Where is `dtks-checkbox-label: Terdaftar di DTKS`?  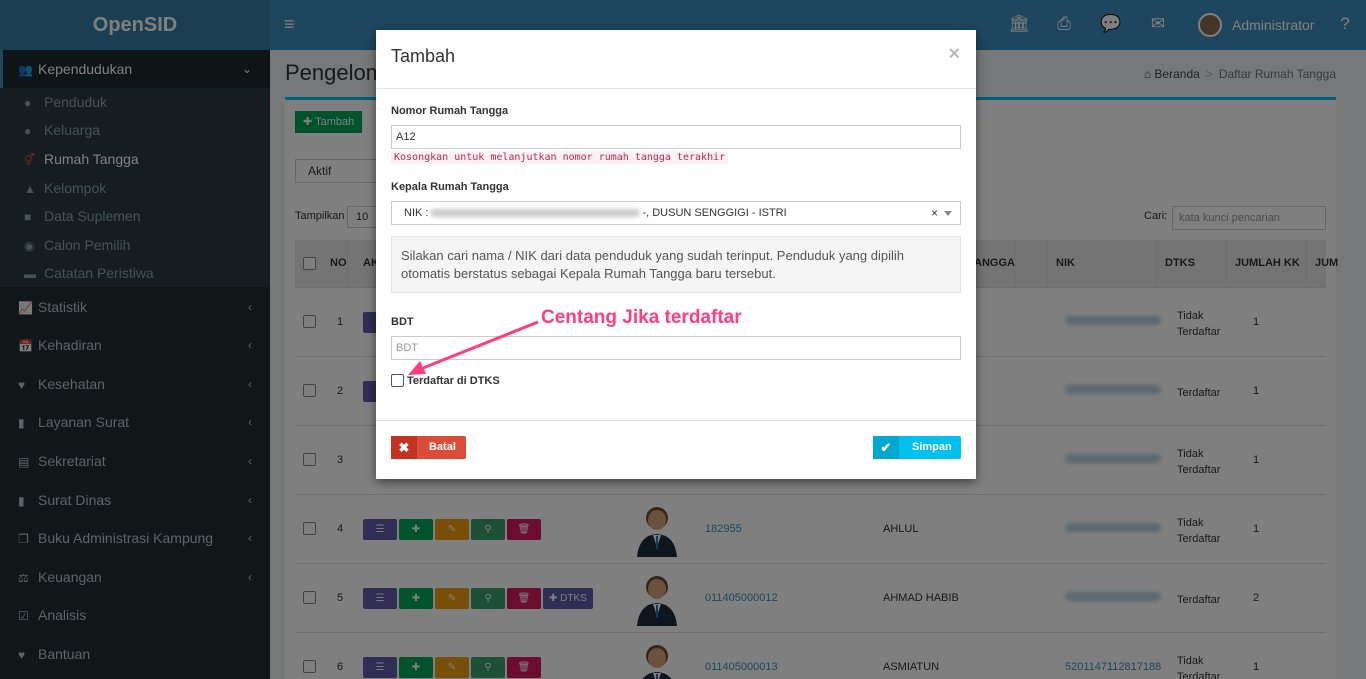 dtks-checkbox-label: Terdaftar di DTKS is located at coordinates (453, 381).